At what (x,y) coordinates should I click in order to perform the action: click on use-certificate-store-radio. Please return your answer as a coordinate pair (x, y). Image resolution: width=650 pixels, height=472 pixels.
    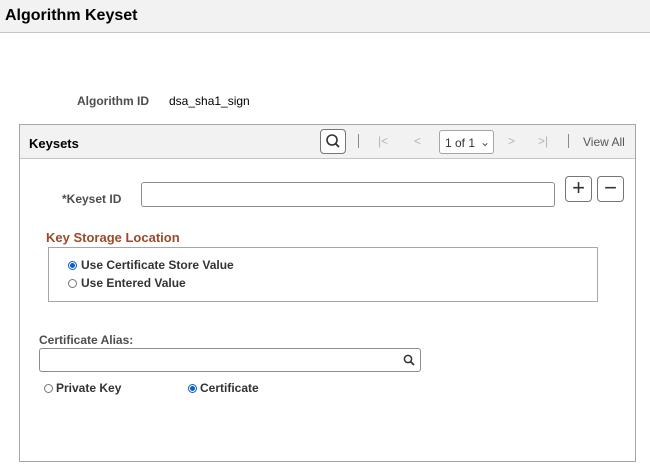
    Looking at the image, I should click on (72, 265).